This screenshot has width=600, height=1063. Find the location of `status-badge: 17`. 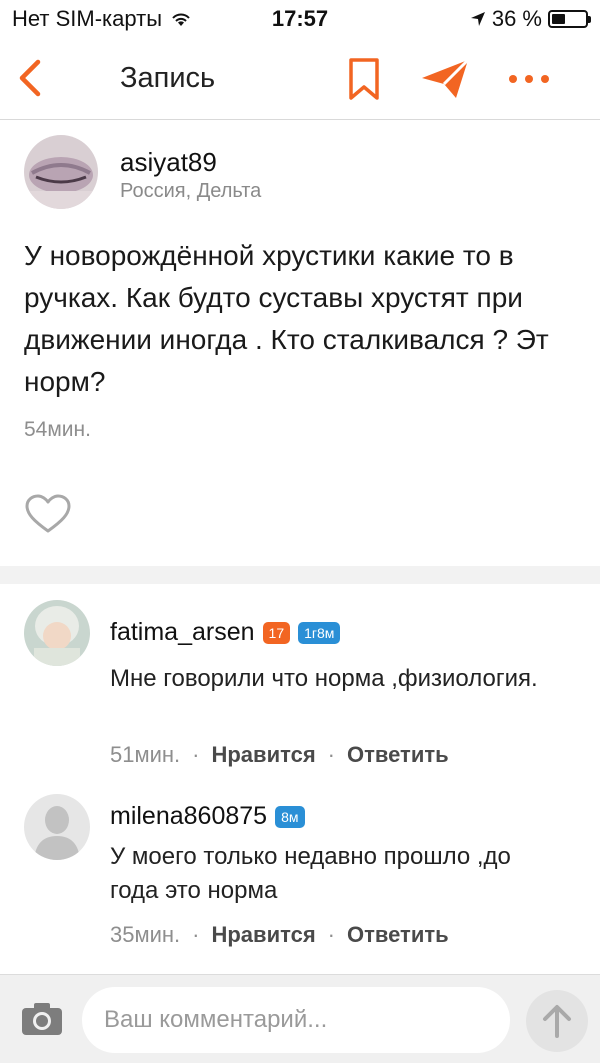

status-badge: 17 is located at coordinates (276, 632).